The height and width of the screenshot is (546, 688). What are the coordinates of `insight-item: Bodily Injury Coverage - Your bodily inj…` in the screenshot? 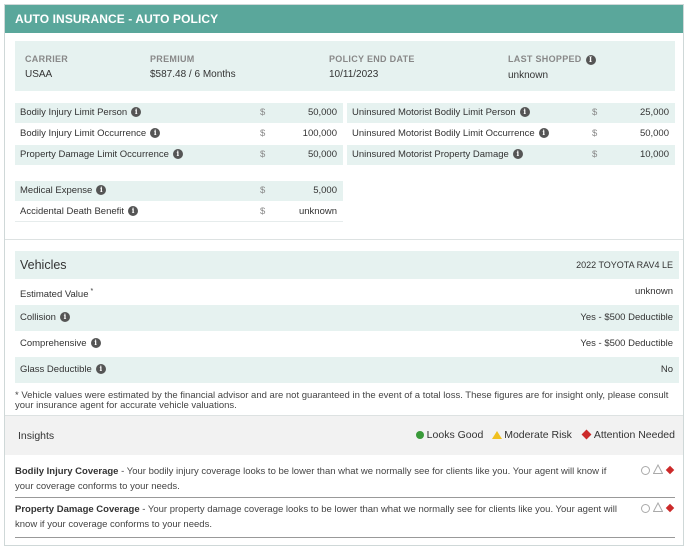 It's located at (345, 479).